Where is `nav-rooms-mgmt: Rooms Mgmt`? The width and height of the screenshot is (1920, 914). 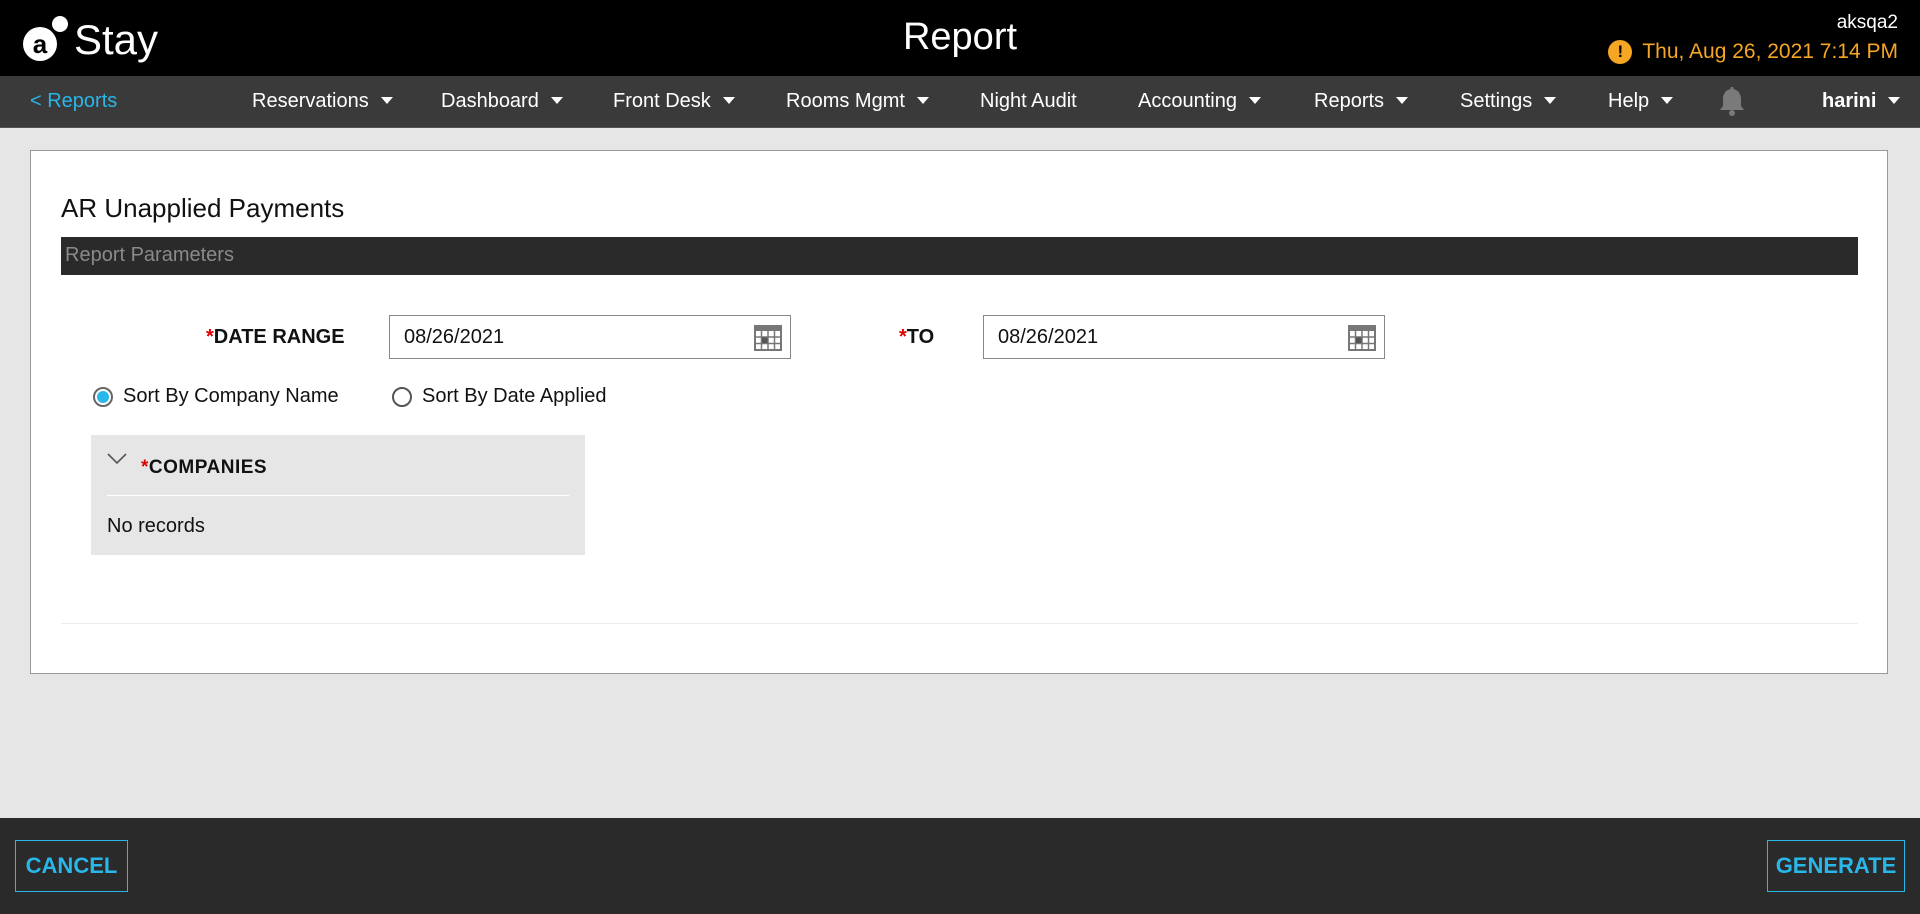
nav-rooms-mgmt: Rooms Mgmt is located at coordinates (857, 101).